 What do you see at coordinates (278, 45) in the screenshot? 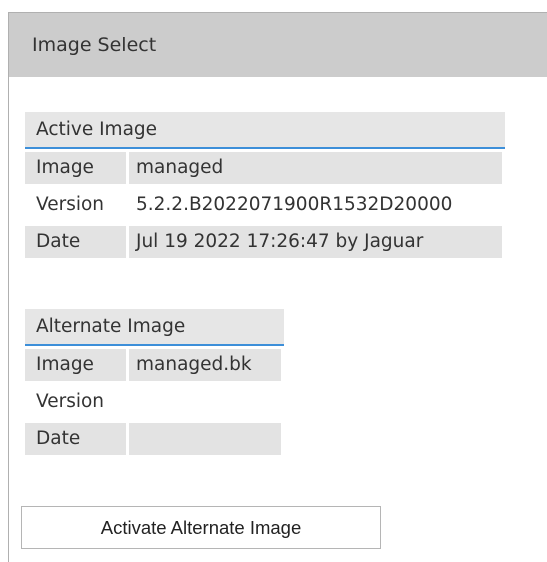
I see `panel-header: Image Select` at bounding box center [278, 45].